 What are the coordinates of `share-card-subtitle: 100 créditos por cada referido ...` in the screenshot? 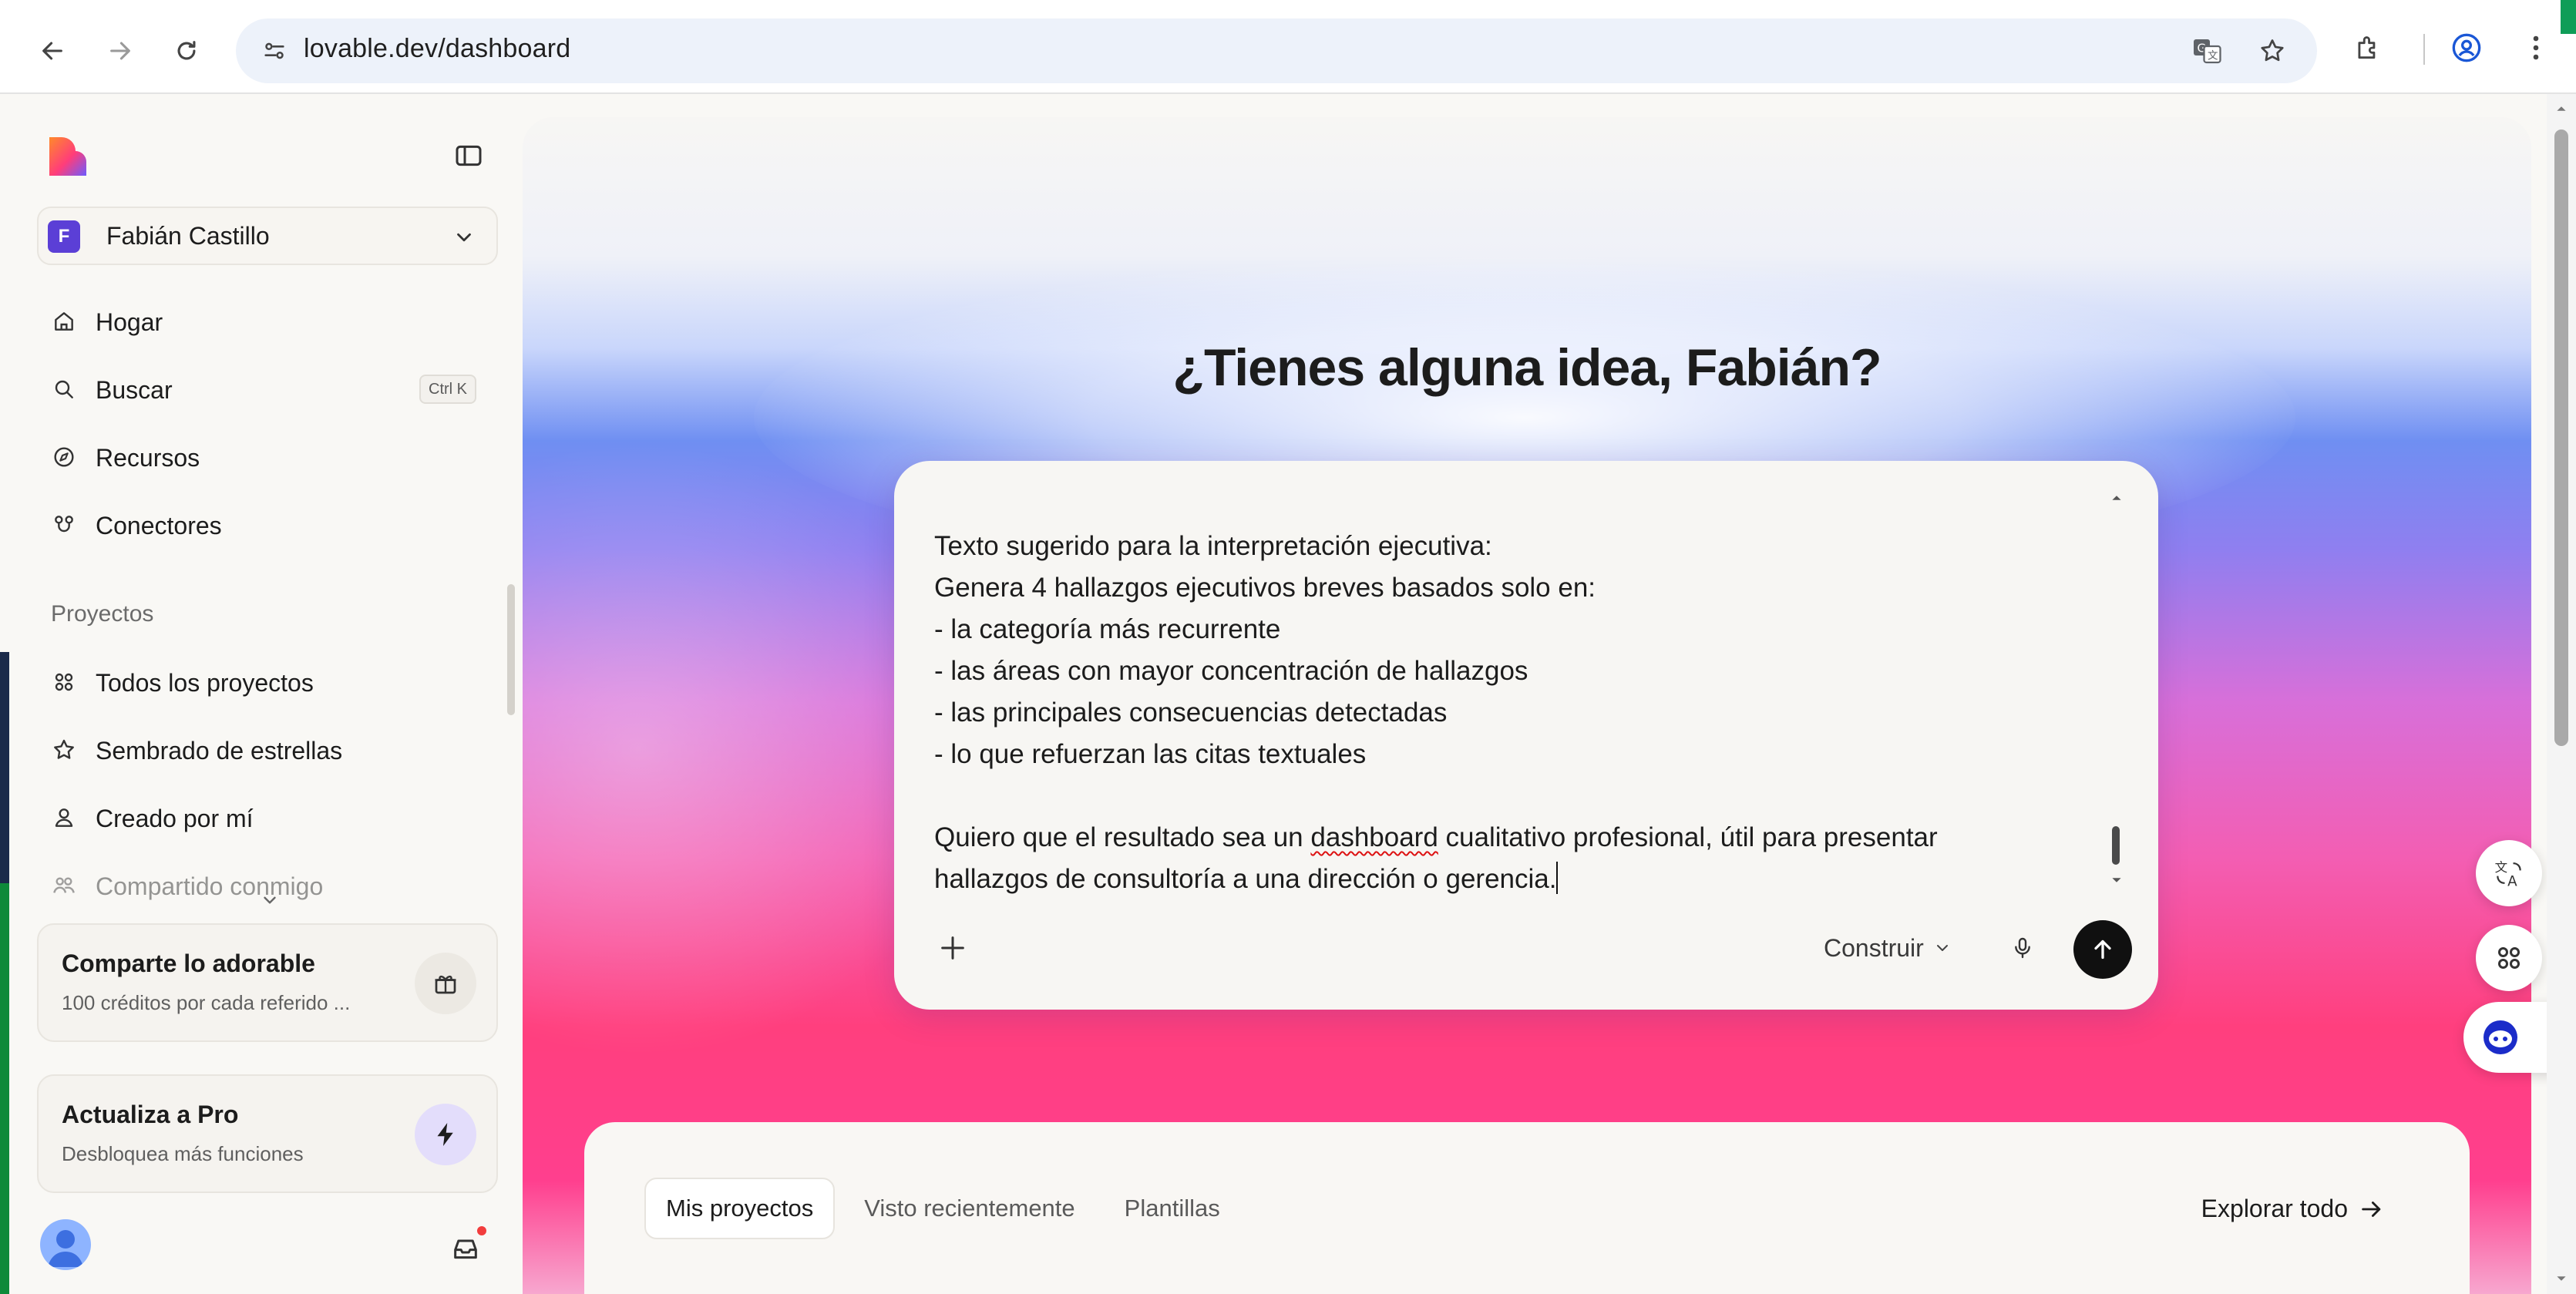 It's located at (206, 1002).